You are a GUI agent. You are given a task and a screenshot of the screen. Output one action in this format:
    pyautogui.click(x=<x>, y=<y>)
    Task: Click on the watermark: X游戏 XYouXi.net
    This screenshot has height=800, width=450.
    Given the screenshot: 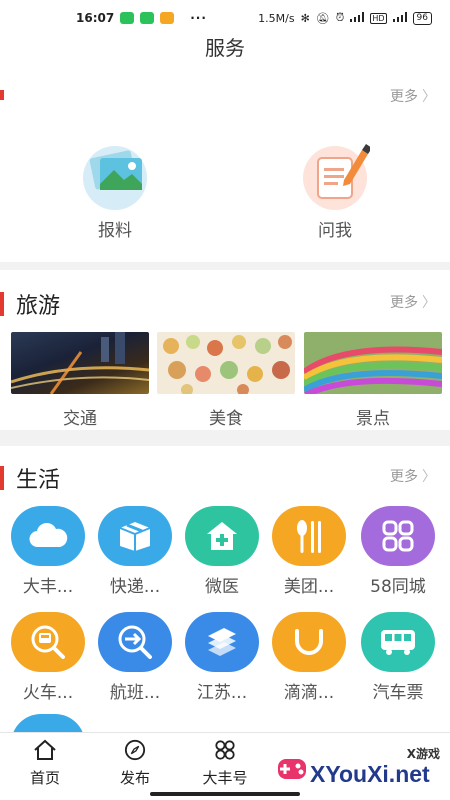 What is the action you would take?
    pyautogui.click(x=363, y=769)
    